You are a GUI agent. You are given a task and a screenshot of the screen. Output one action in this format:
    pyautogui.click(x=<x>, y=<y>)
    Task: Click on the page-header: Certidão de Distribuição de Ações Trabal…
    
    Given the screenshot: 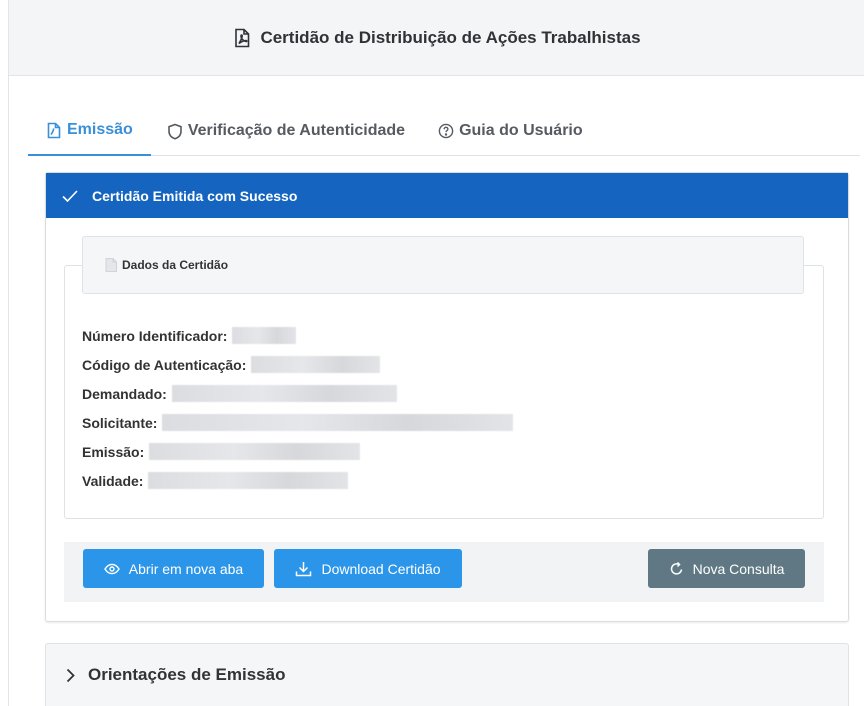 What is the action you would take?
    pyautogui.click(x=436, y=38)
    